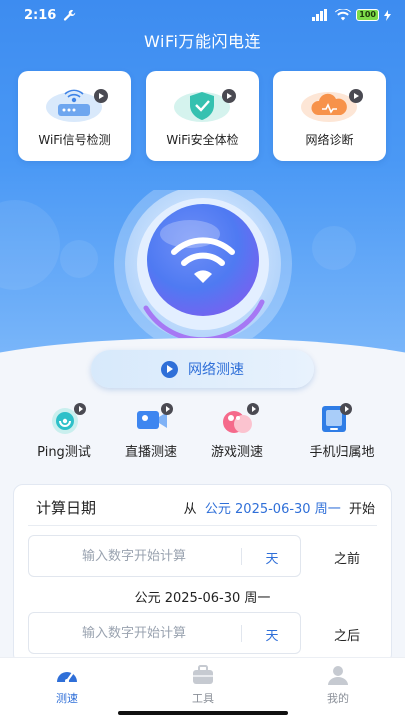 This screenshot has width=405, height=720. I want to click on status-indicators: 100, so click(351, 15).